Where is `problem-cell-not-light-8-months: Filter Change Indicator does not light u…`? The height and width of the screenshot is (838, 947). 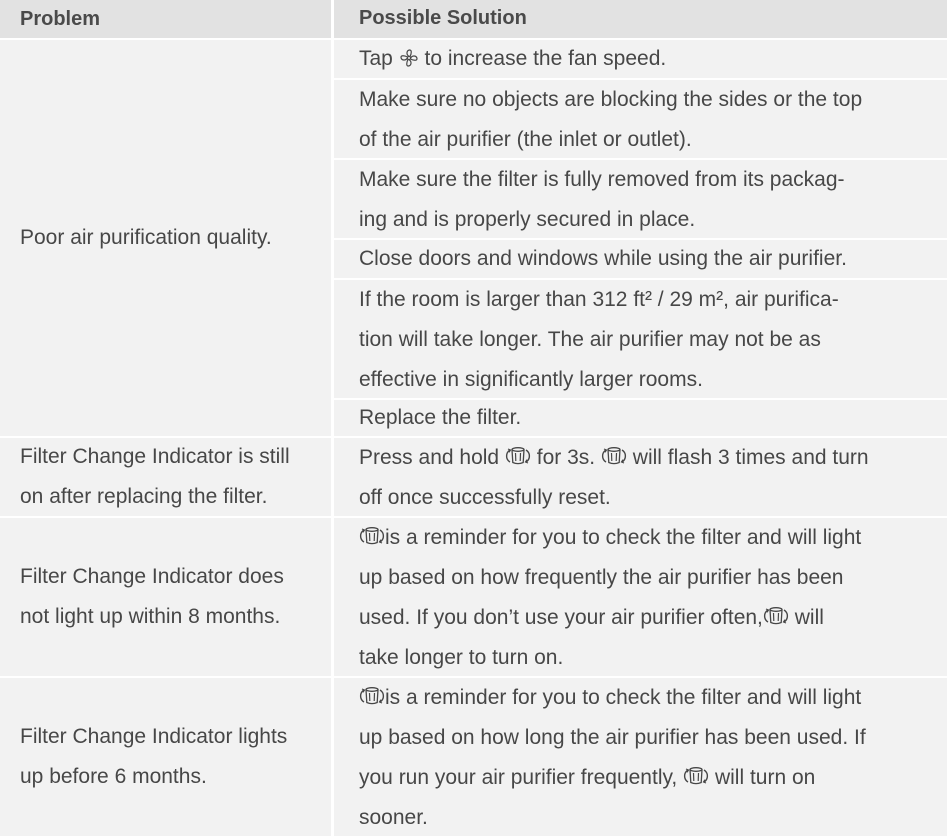
problem-cell-not-light-8-months: Filter Change Indicator does not light u… is located at coordinates (165, 597).